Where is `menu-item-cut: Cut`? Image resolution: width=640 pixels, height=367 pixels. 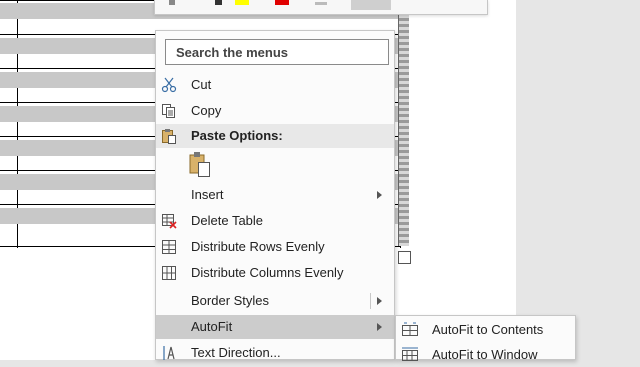 menu-item-cut: Cut is located at coordinates (275, 85).